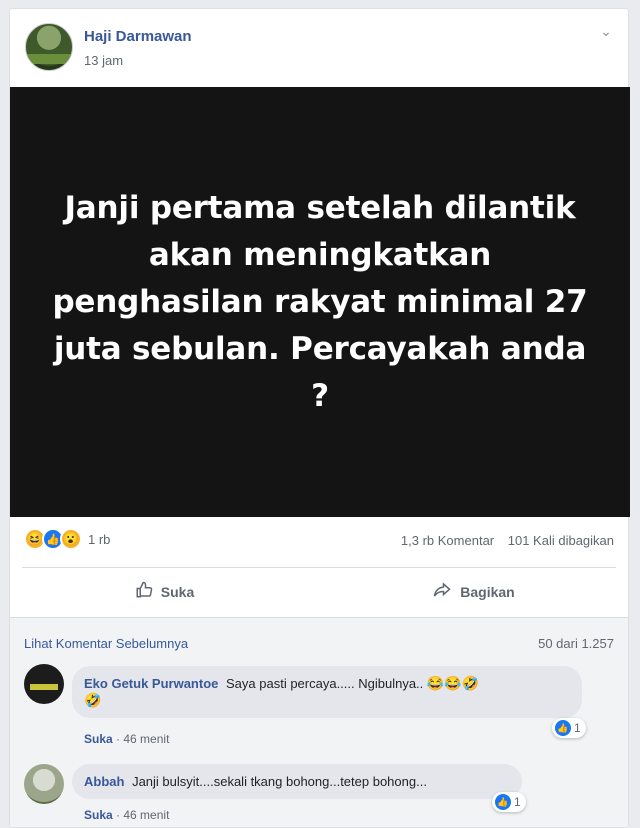 The width and height of the screenshot is (640, 828). What do you see at coordinates (442, 592) in the screenshot?
I see `share-icon` at bounding box center [442, 592].